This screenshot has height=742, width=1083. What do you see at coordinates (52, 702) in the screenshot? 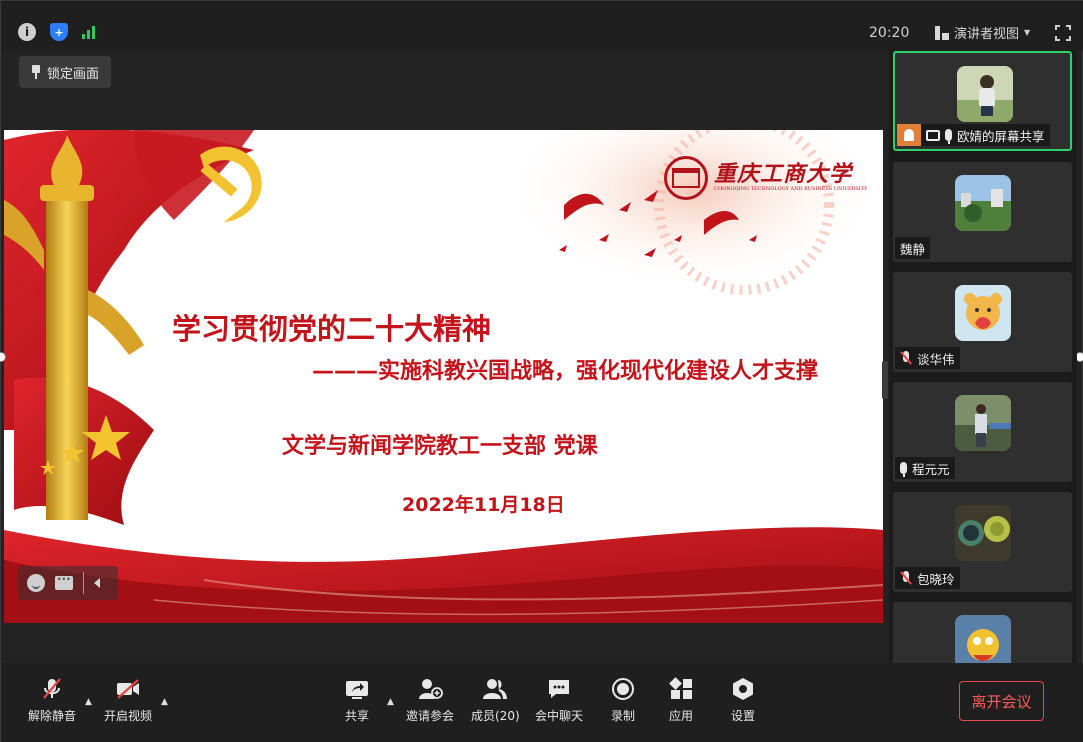
I see `unmute-button: 解除静音` at bounding box center [52, 702].